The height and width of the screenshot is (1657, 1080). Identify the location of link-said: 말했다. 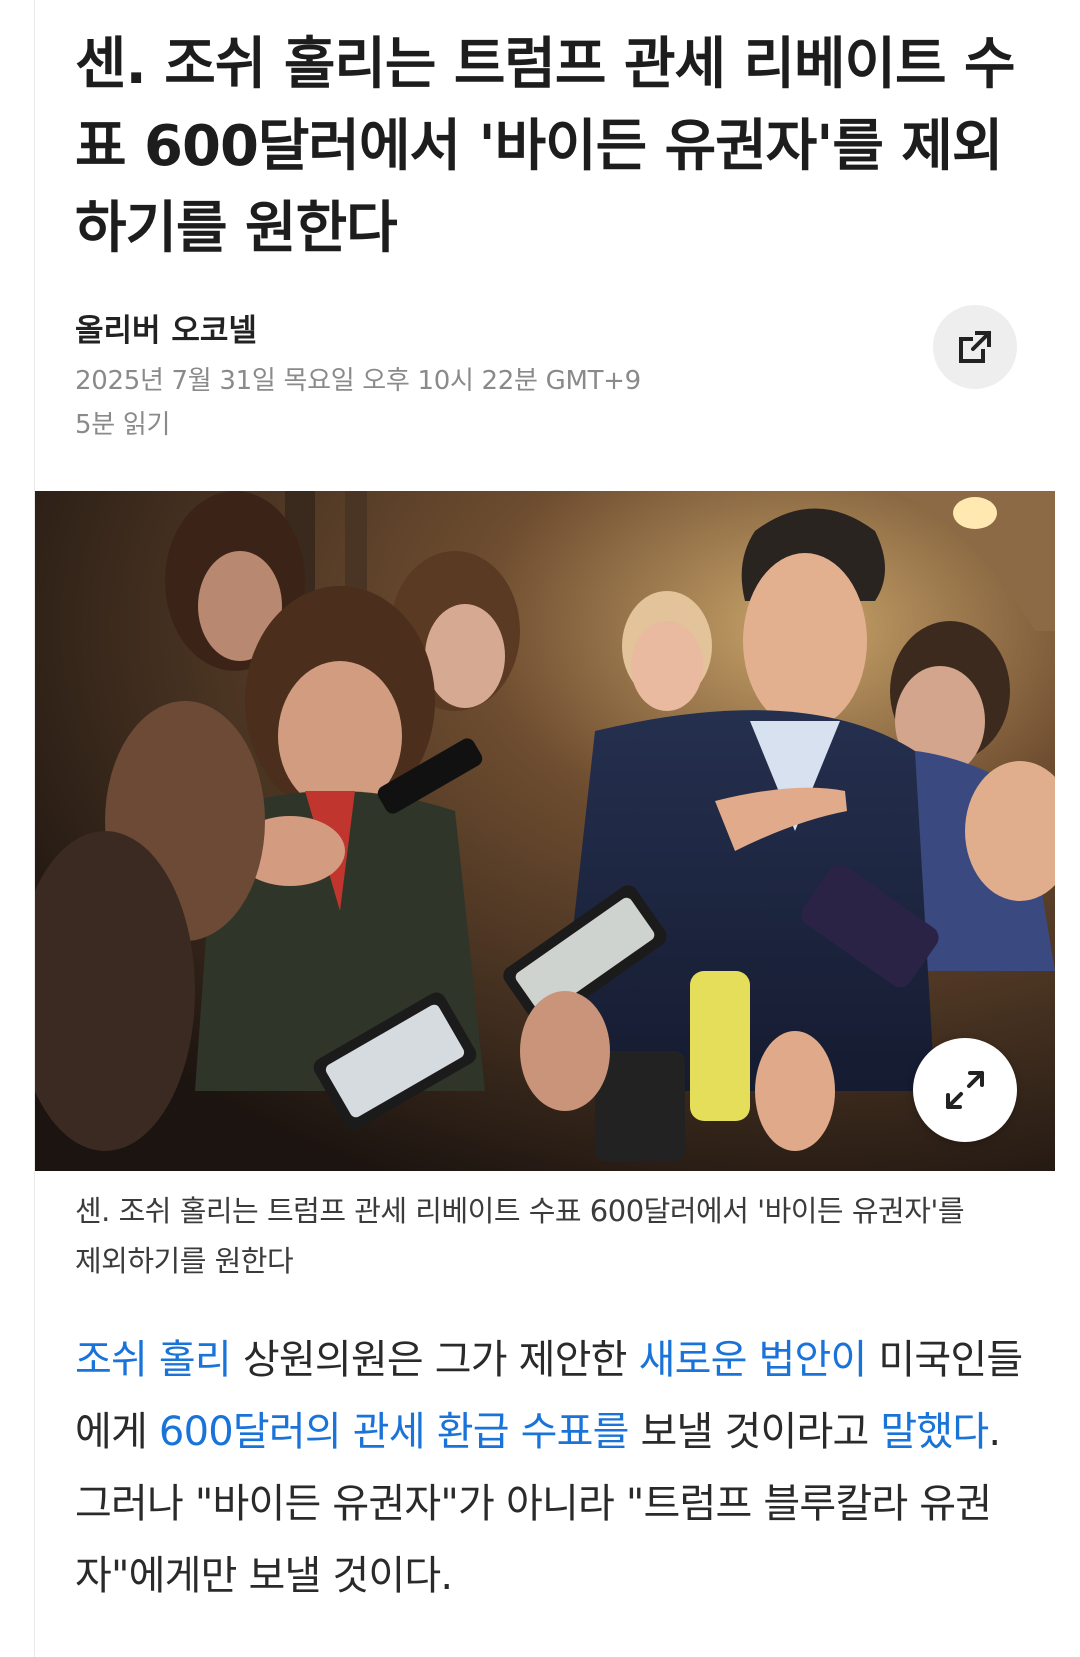
(934, 1432).